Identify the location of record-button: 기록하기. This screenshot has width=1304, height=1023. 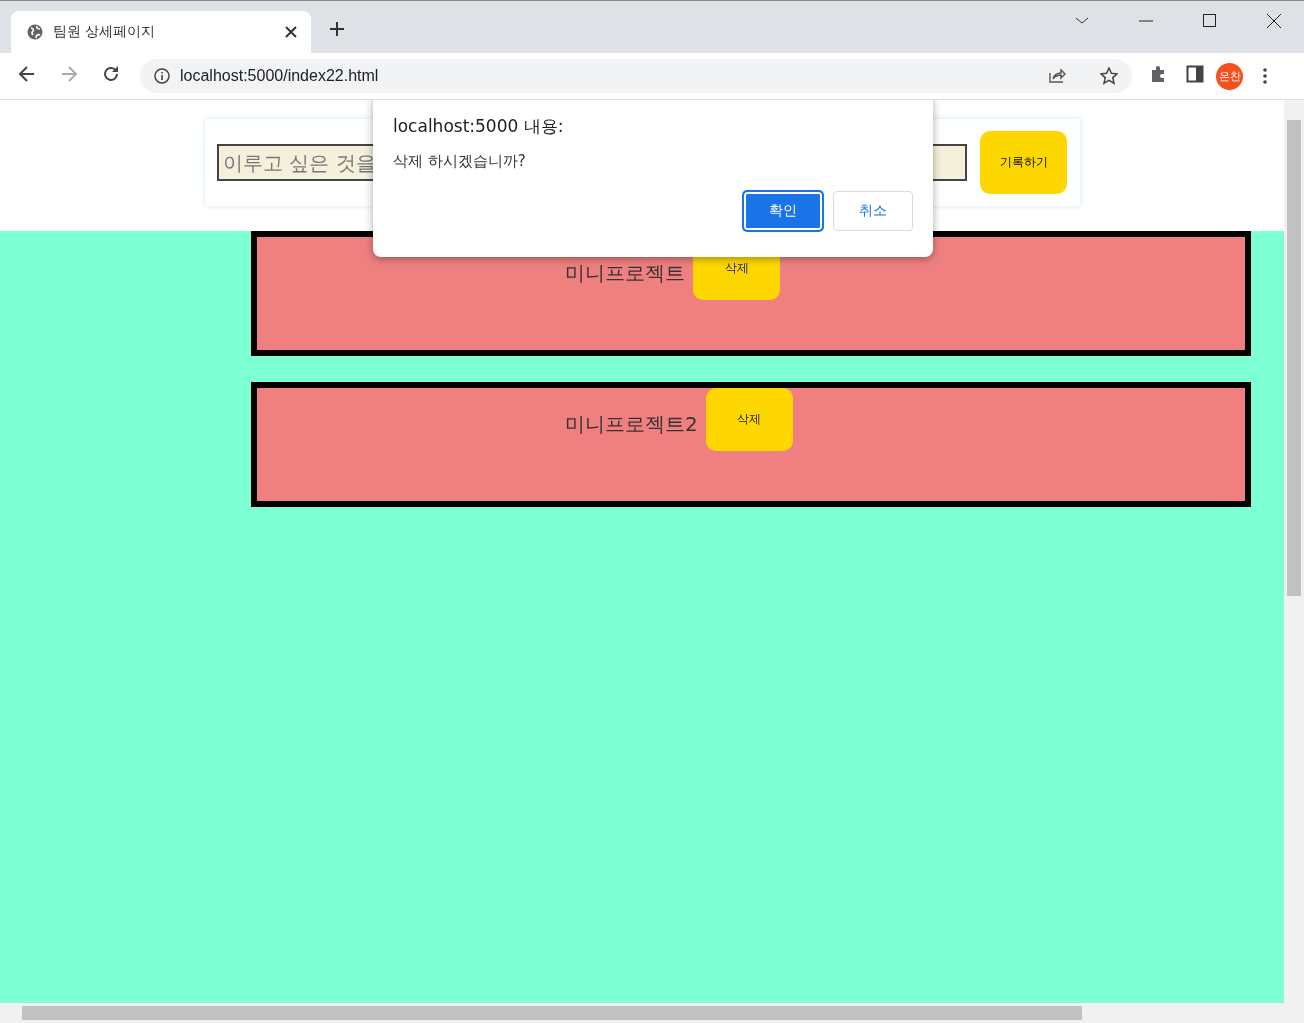
(1023, 162).